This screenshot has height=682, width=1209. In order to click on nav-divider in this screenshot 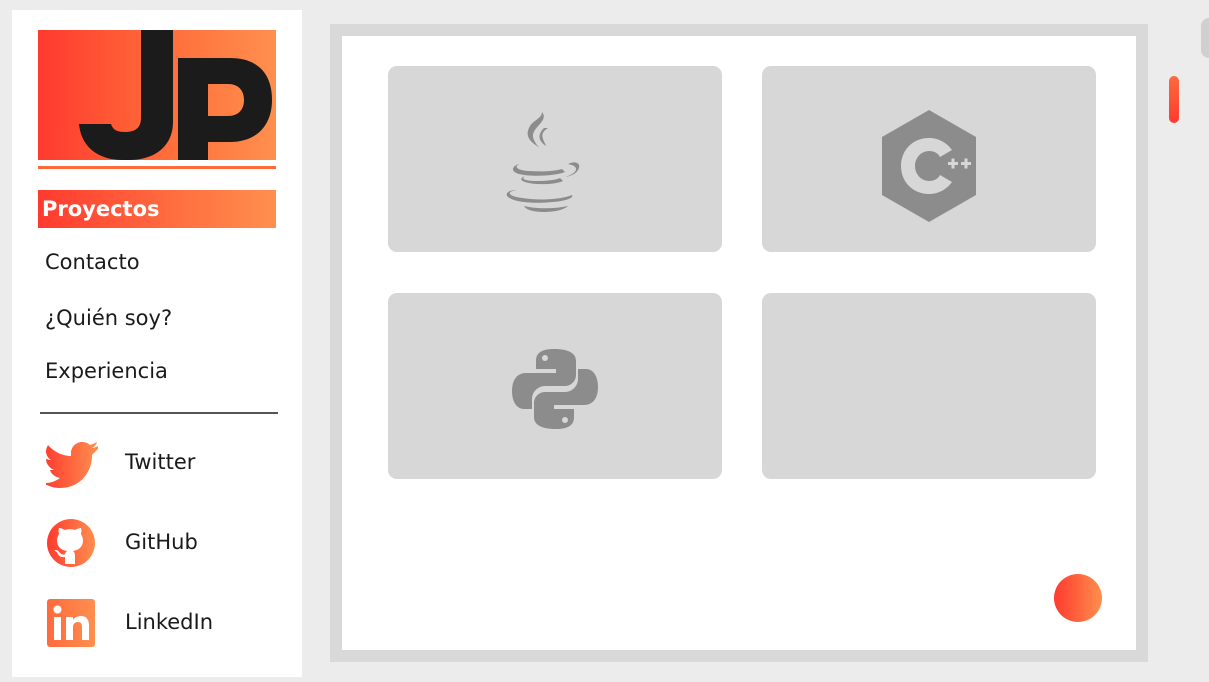, I will do `click(159, 413)`.